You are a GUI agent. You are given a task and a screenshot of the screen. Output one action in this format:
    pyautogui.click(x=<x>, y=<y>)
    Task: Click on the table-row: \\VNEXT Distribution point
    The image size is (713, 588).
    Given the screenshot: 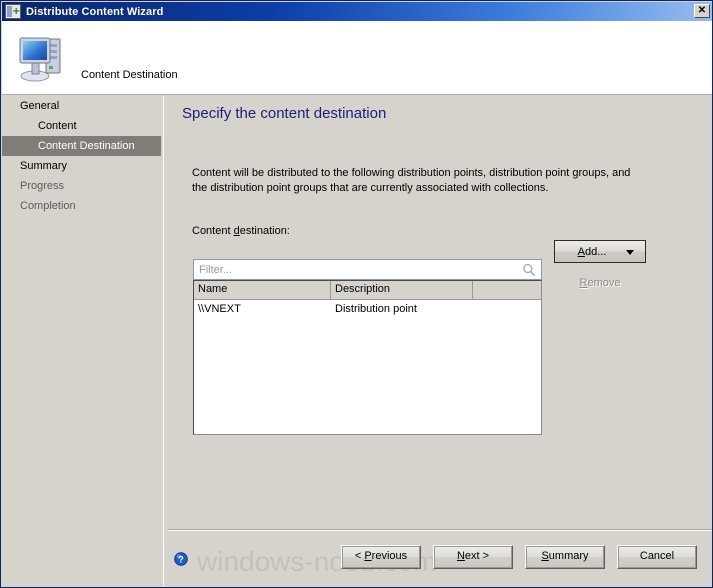 What is the action you would take?
    pyautogui.click(x=367, y=309)
    